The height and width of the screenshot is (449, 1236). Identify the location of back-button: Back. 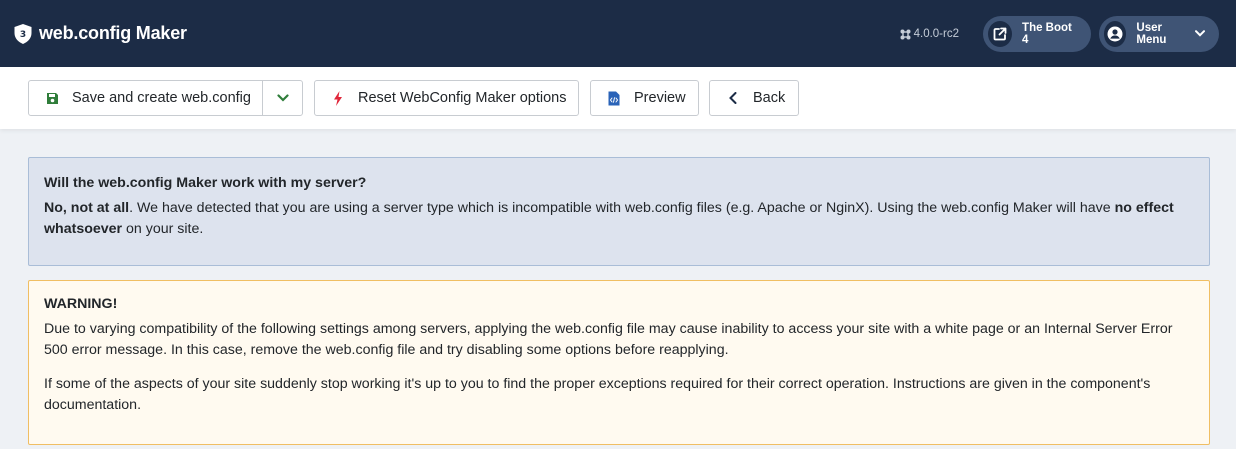
(754, 98).